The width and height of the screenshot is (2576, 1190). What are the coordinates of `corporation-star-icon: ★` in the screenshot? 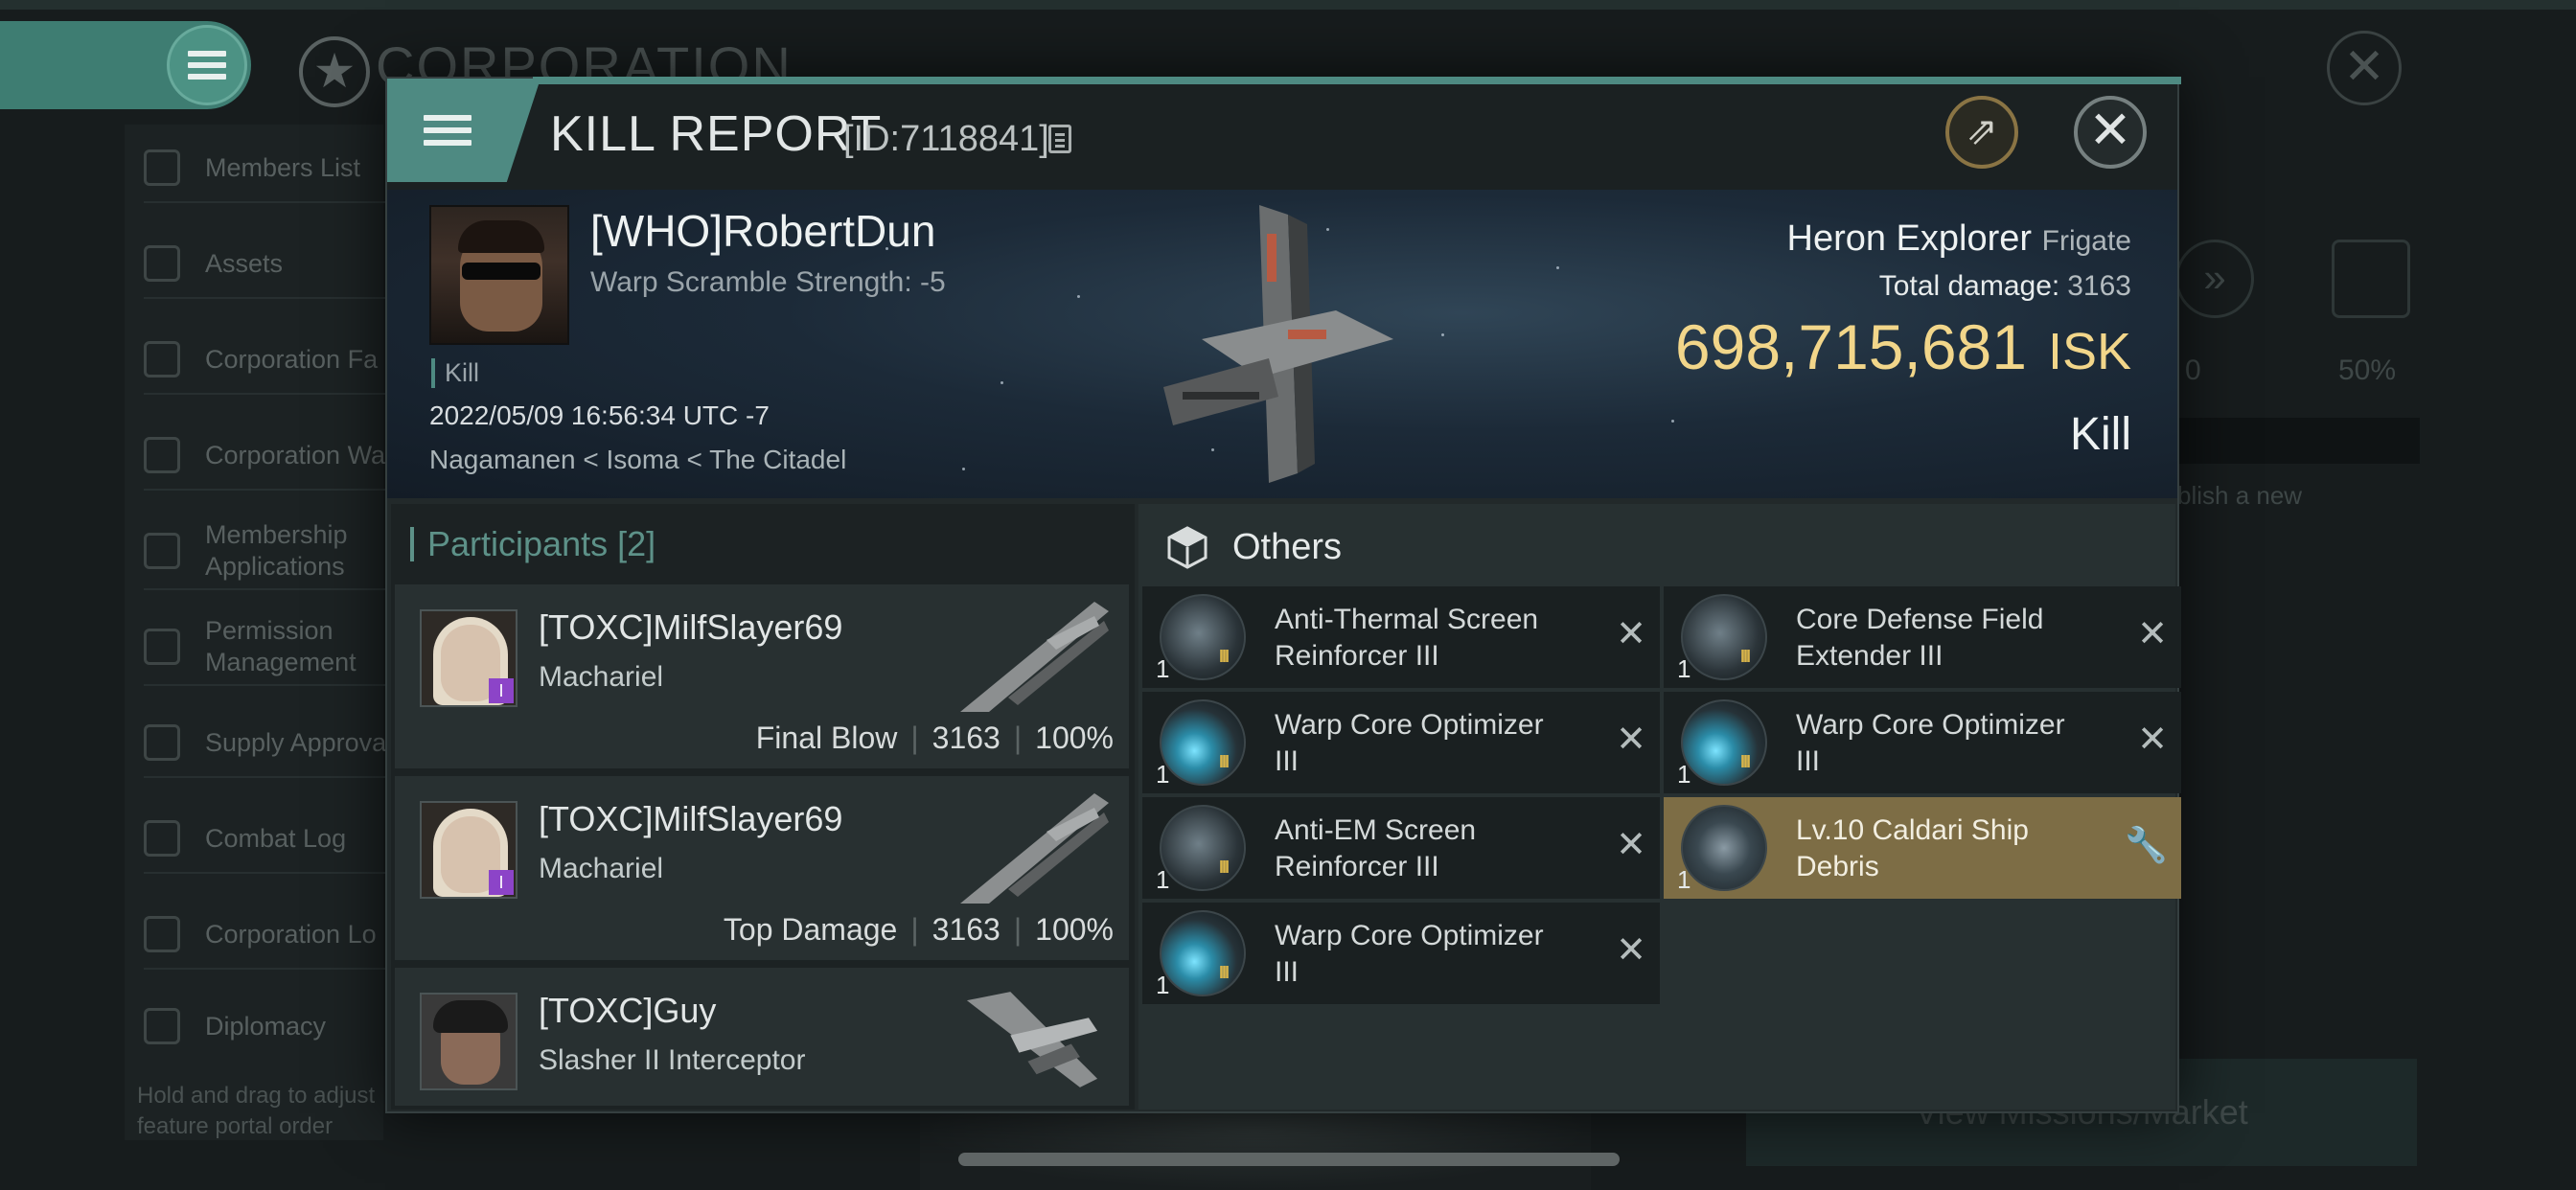 It's located at (334, 72).